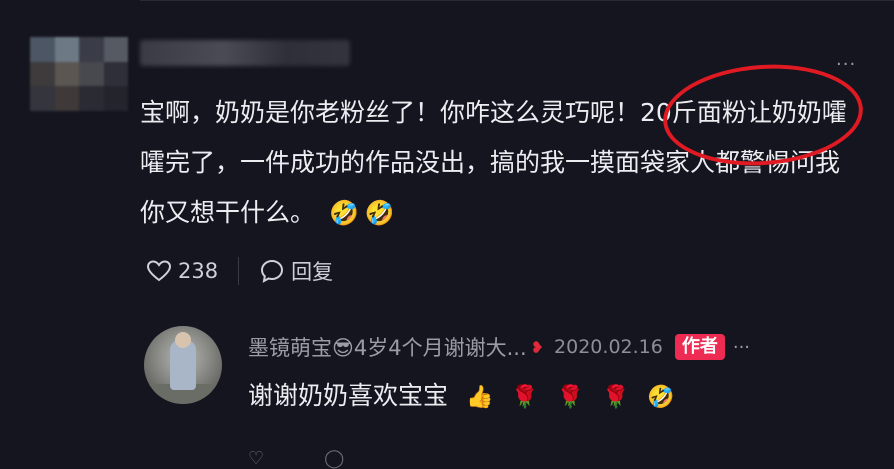 The height and width of the screenshot is (469, 894). I want to click on commenter-name-blurred, so click(245, 53).